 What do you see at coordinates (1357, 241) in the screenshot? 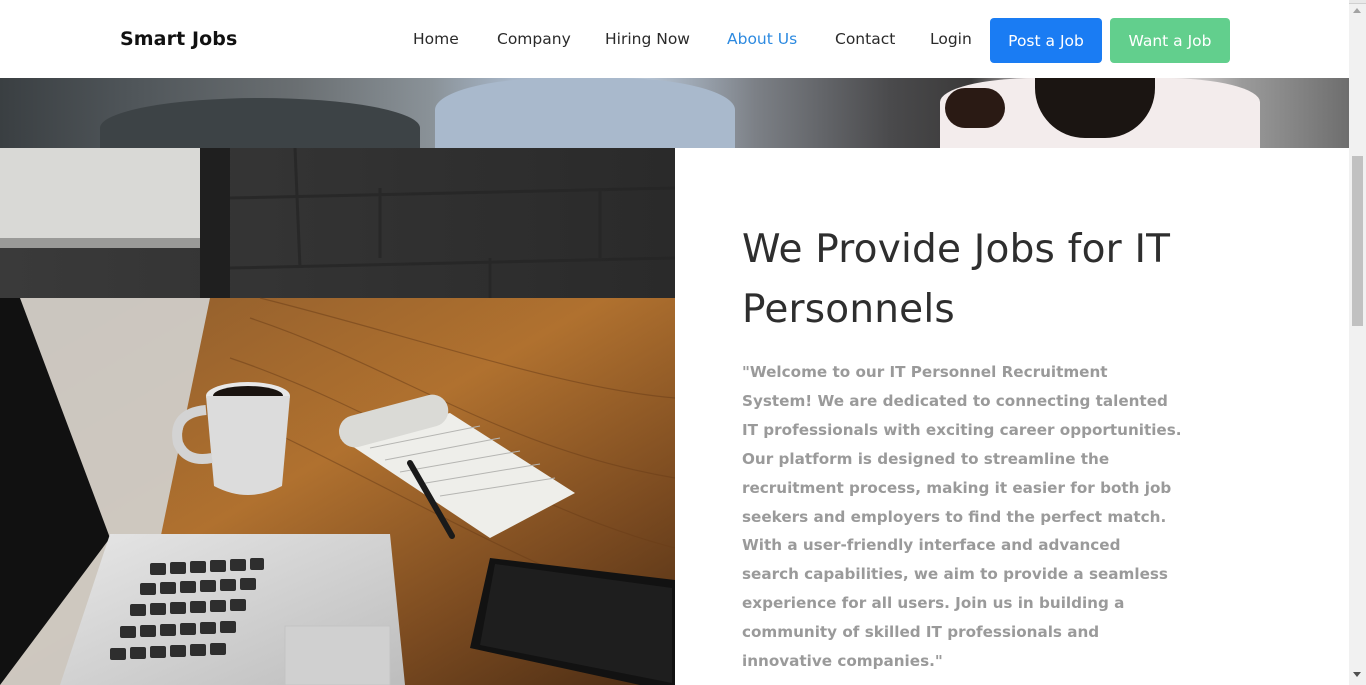
I see `scroll-thumb` at bounding box center [1357, 241].